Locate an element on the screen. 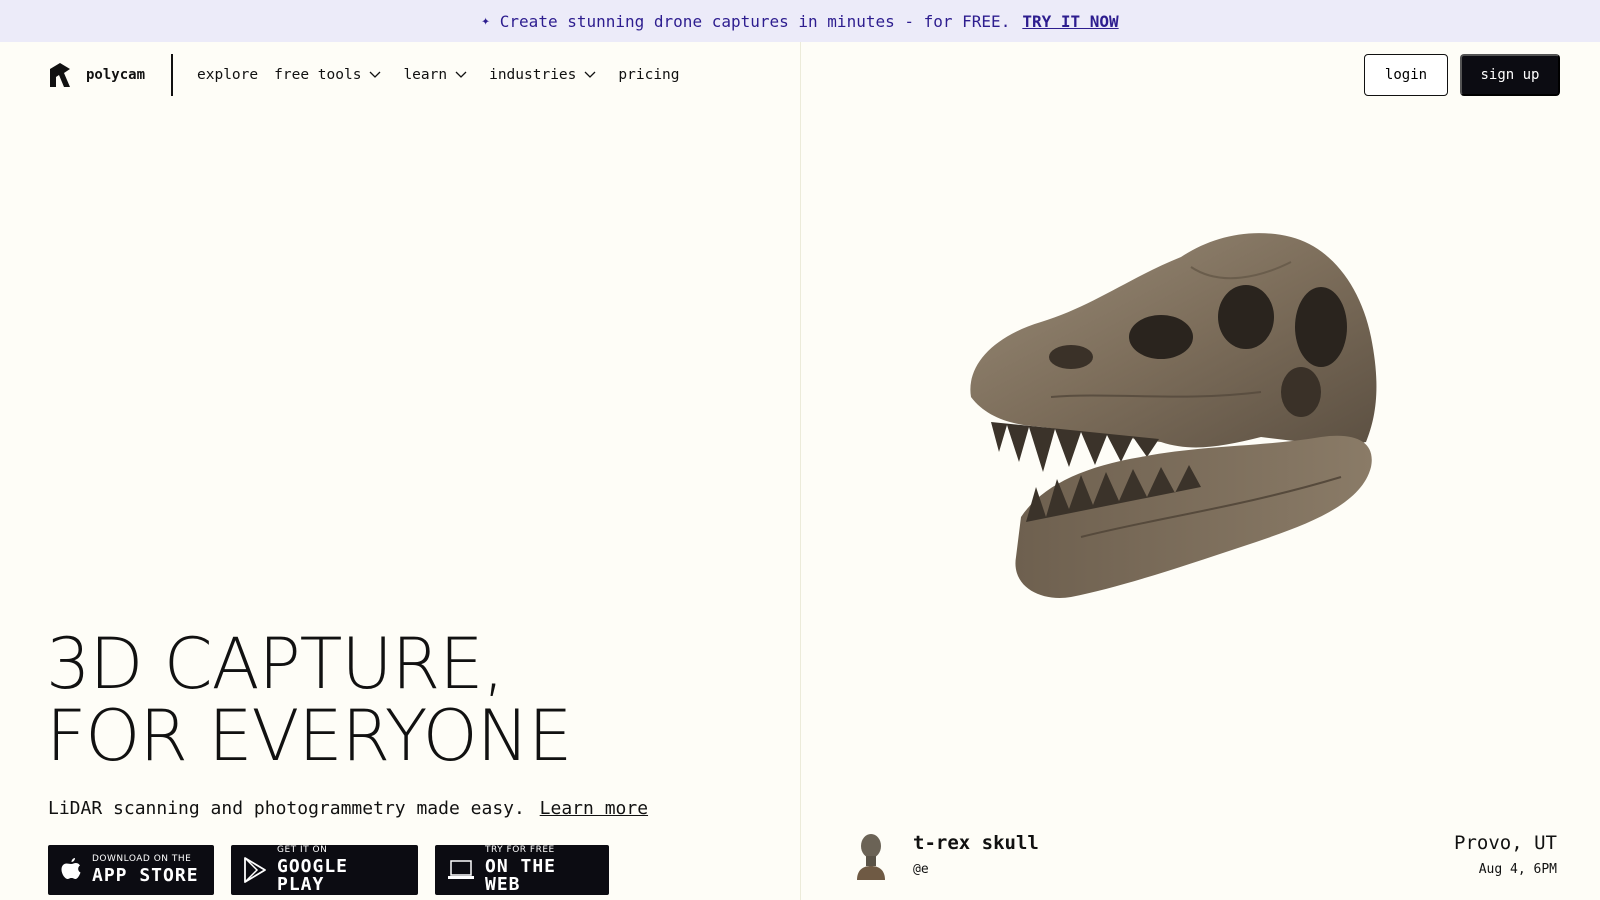  nav-explore: explore is located at coordinates (227, 75).